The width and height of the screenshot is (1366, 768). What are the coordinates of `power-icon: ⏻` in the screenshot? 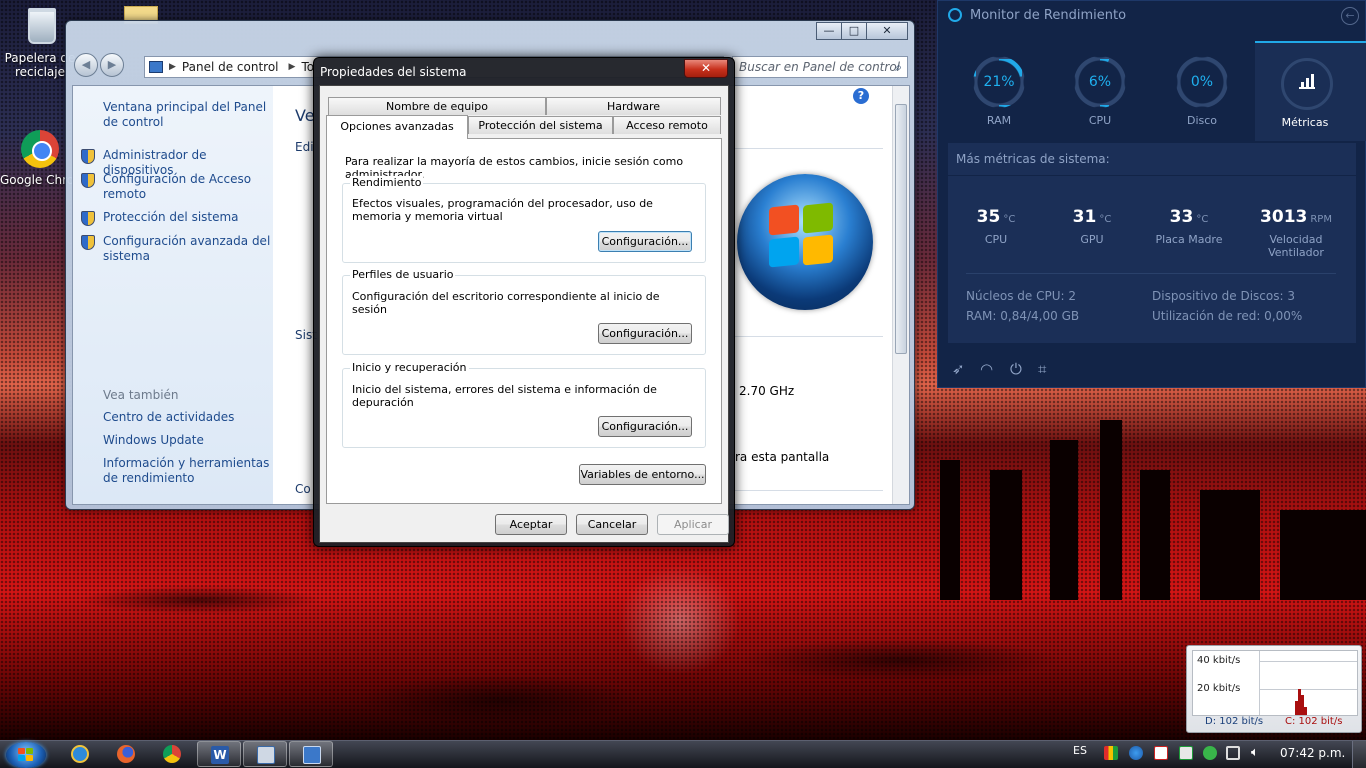 It's located at (1016, 369).